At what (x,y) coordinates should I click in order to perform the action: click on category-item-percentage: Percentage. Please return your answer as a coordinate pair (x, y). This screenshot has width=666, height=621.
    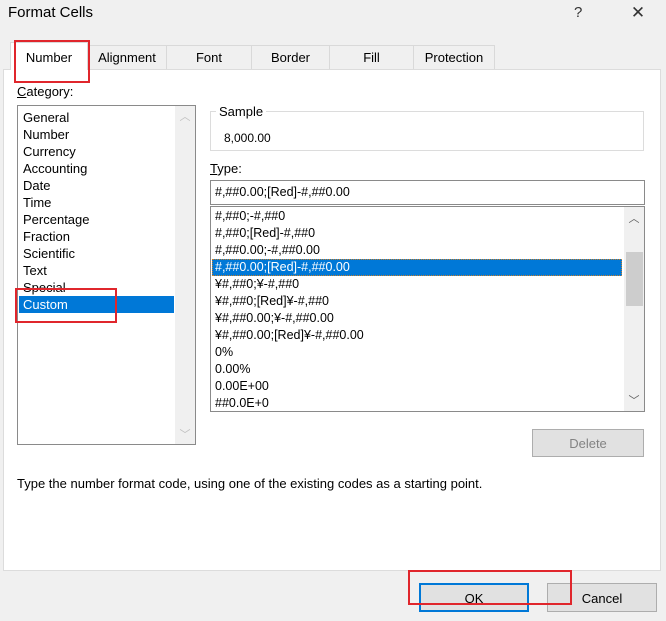
    Looking at the image, I should click on (96, 219).